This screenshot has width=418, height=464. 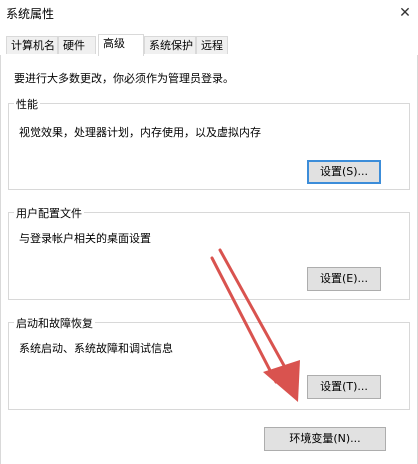 I want to click on tab-advanced: 高级, so click(x=121, y=45).